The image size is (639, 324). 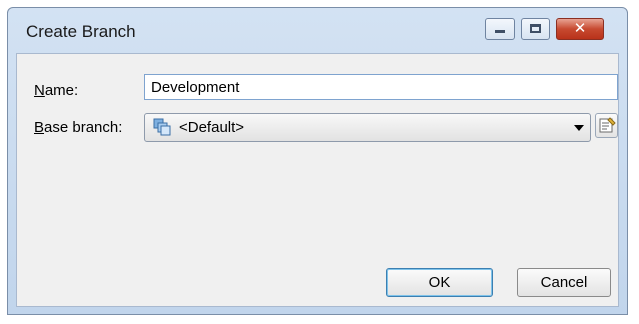 I want to click on ok-button: OK, so click(x=439, y=282).